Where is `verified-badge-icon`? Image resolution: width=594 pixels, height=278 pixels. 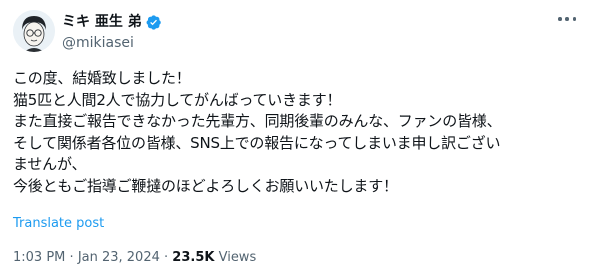
verified-badge-icon is located at coordinates (153, 22).